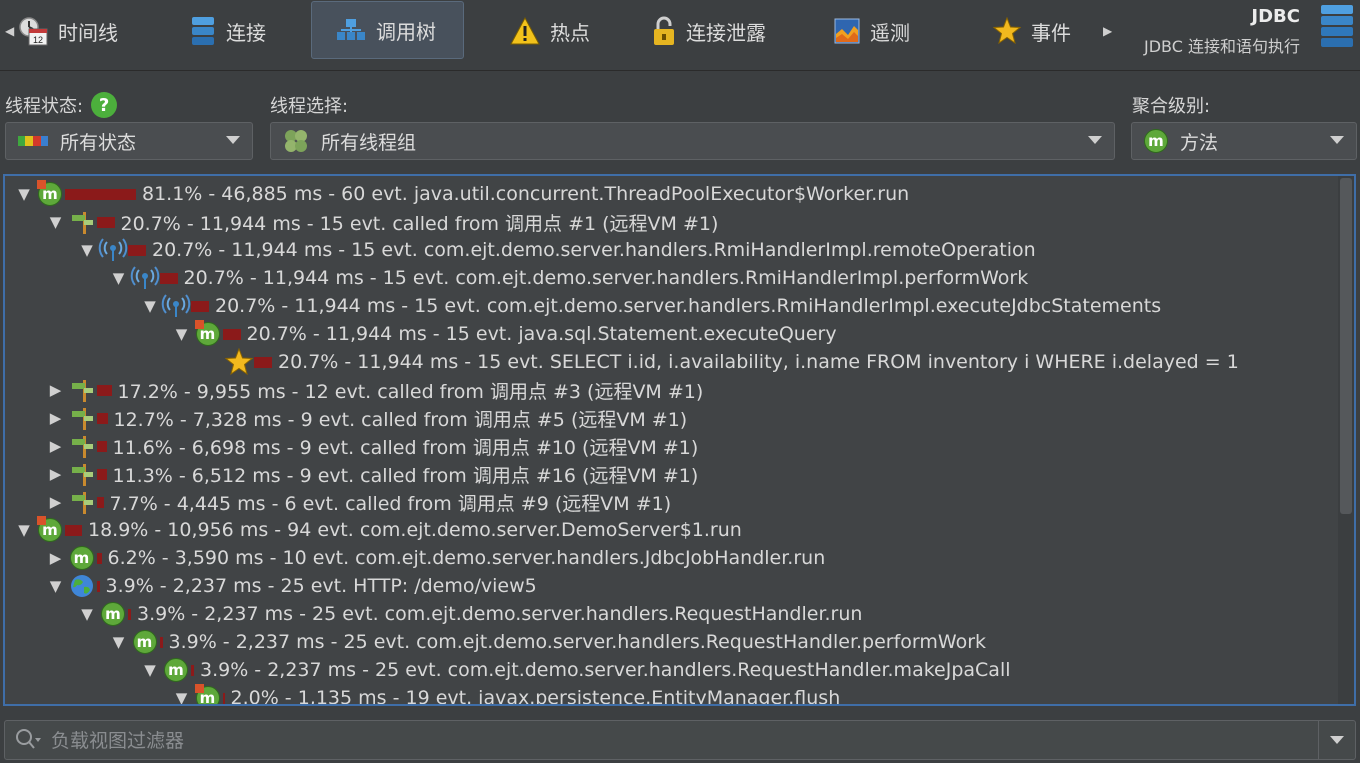 This screenshot has height=763, width=1360. Describe the element at coordinates (98, 142) in the screenshot. I see `thread-status-value: 所有状态` at that location.